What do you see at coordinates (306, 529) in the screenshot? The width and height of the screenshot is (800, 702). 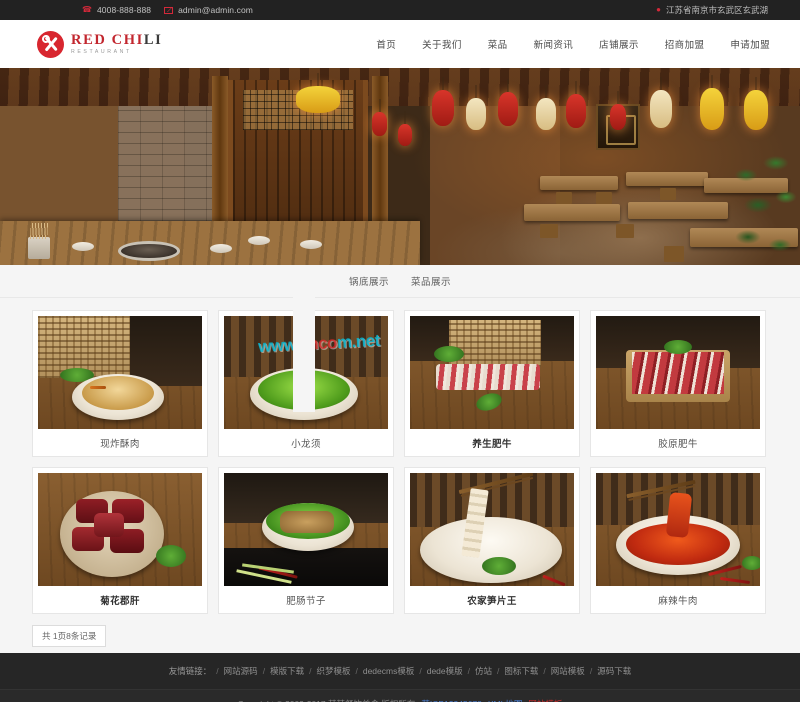 I see `product-image-intestine-dish` at bounding box center [306, 529].